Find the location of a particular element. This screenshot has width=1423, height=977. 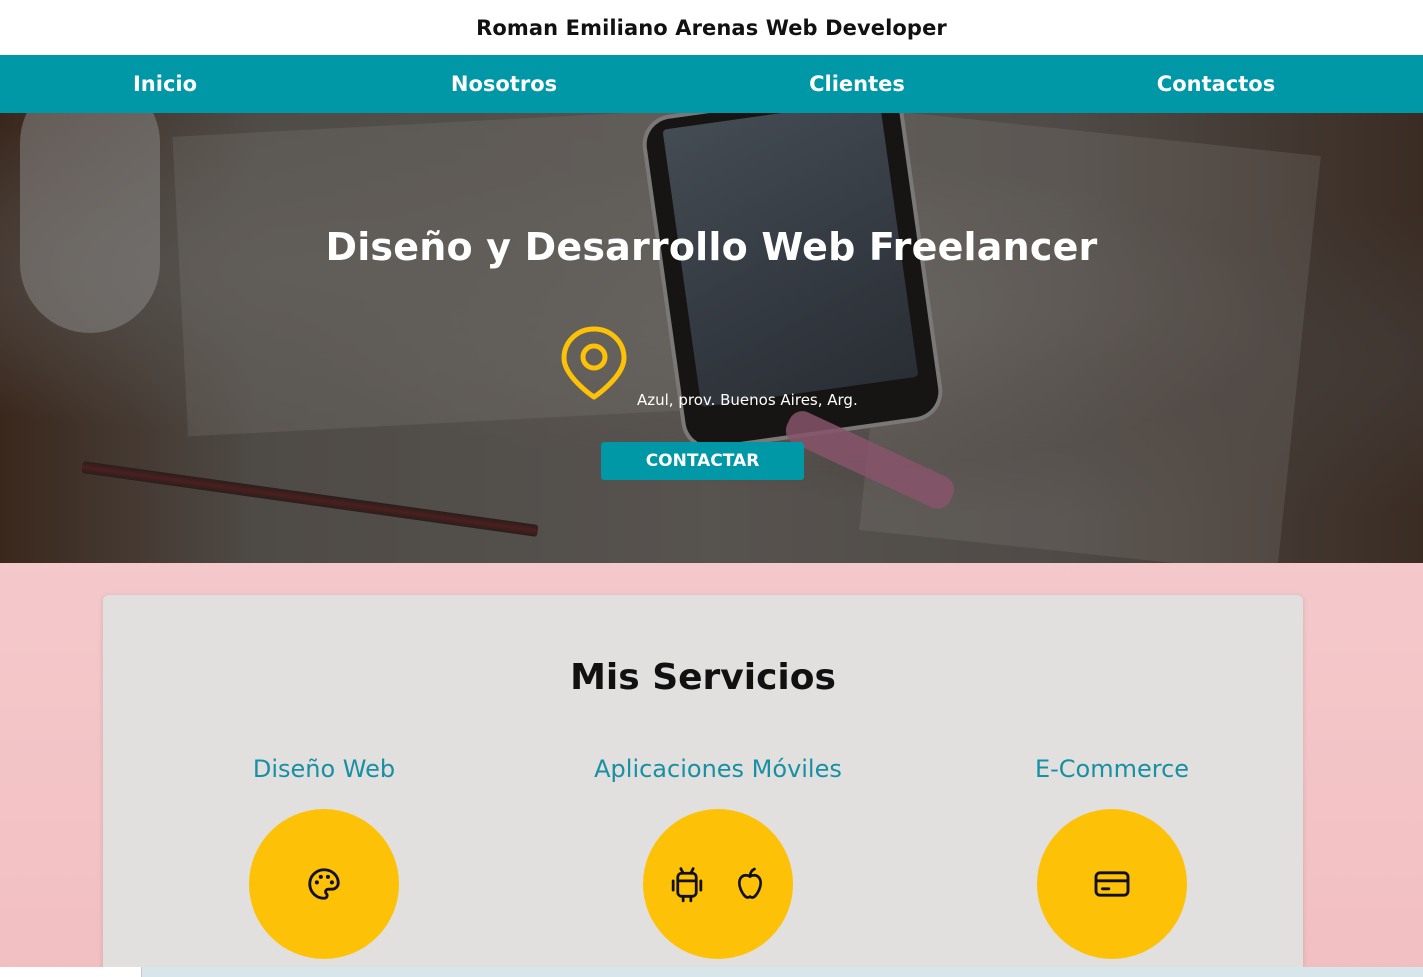

credit-card-icon is located at coordinates (1112, 884).